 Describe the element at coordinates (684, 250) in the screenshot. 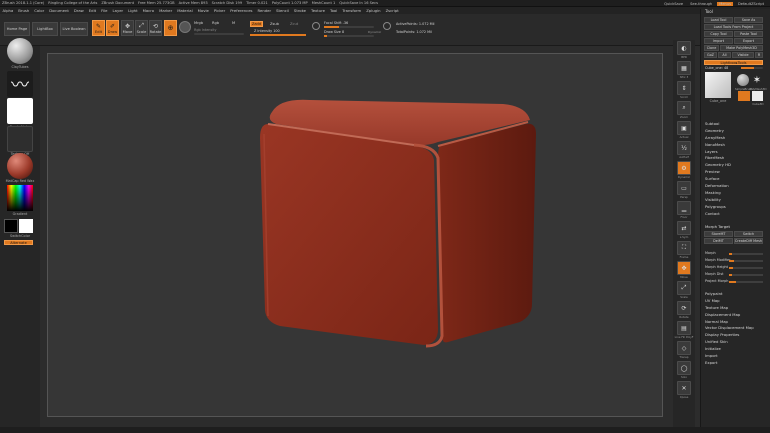

I see `shelf-button-frame: ⛶ Frame` at that location.